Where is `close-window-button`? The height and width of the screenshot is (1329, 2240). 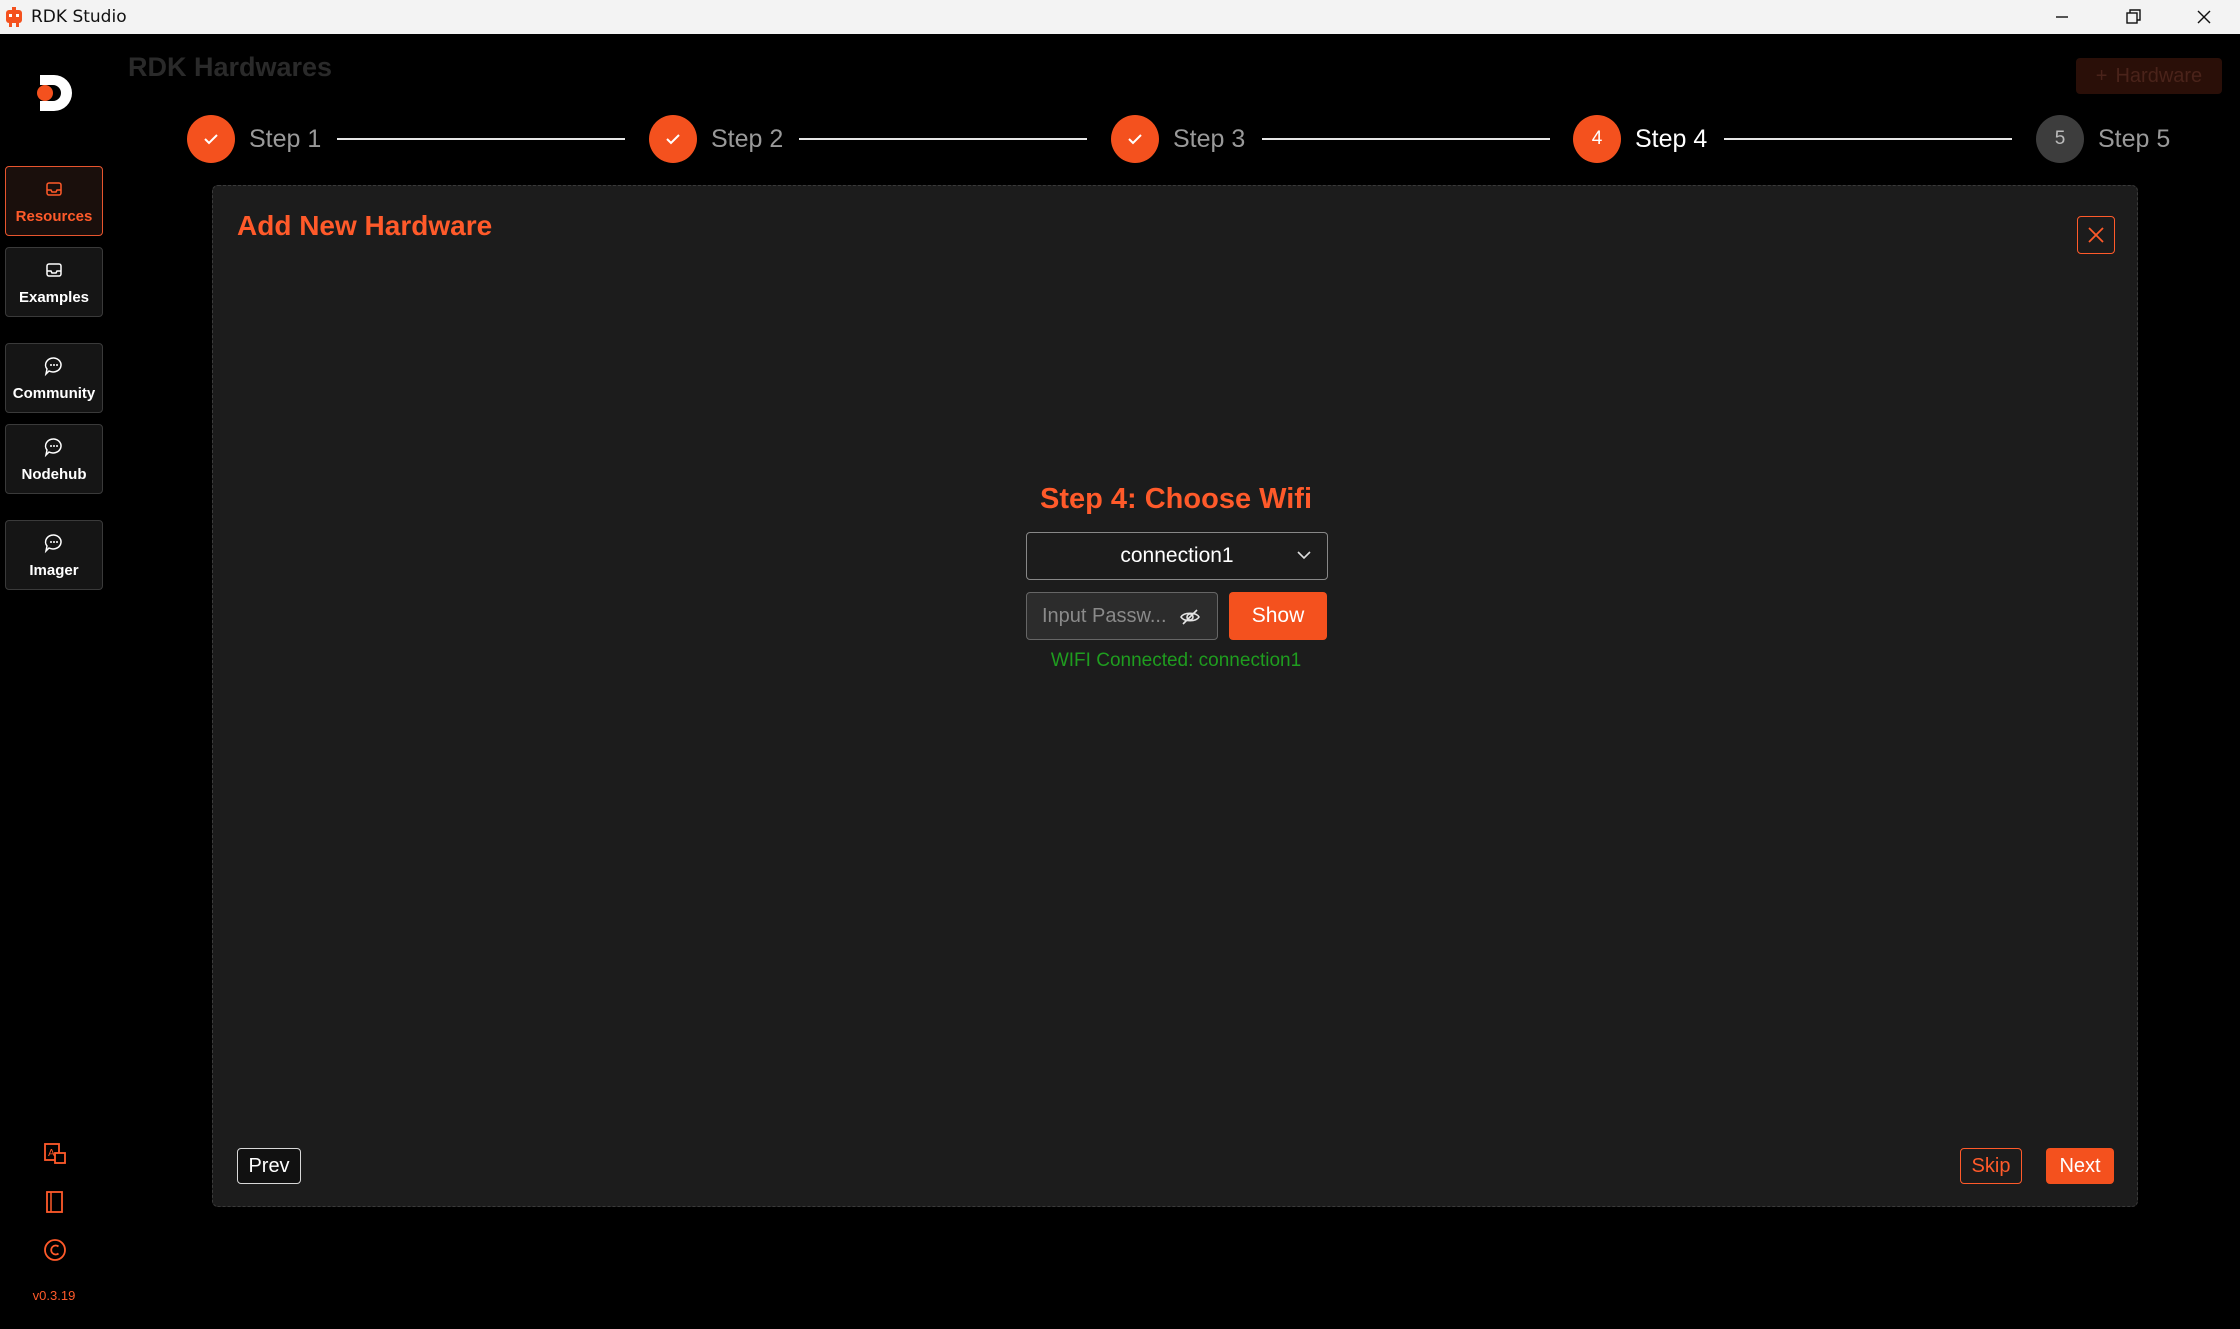
close-window-button is located at coordinates (2204, 17).